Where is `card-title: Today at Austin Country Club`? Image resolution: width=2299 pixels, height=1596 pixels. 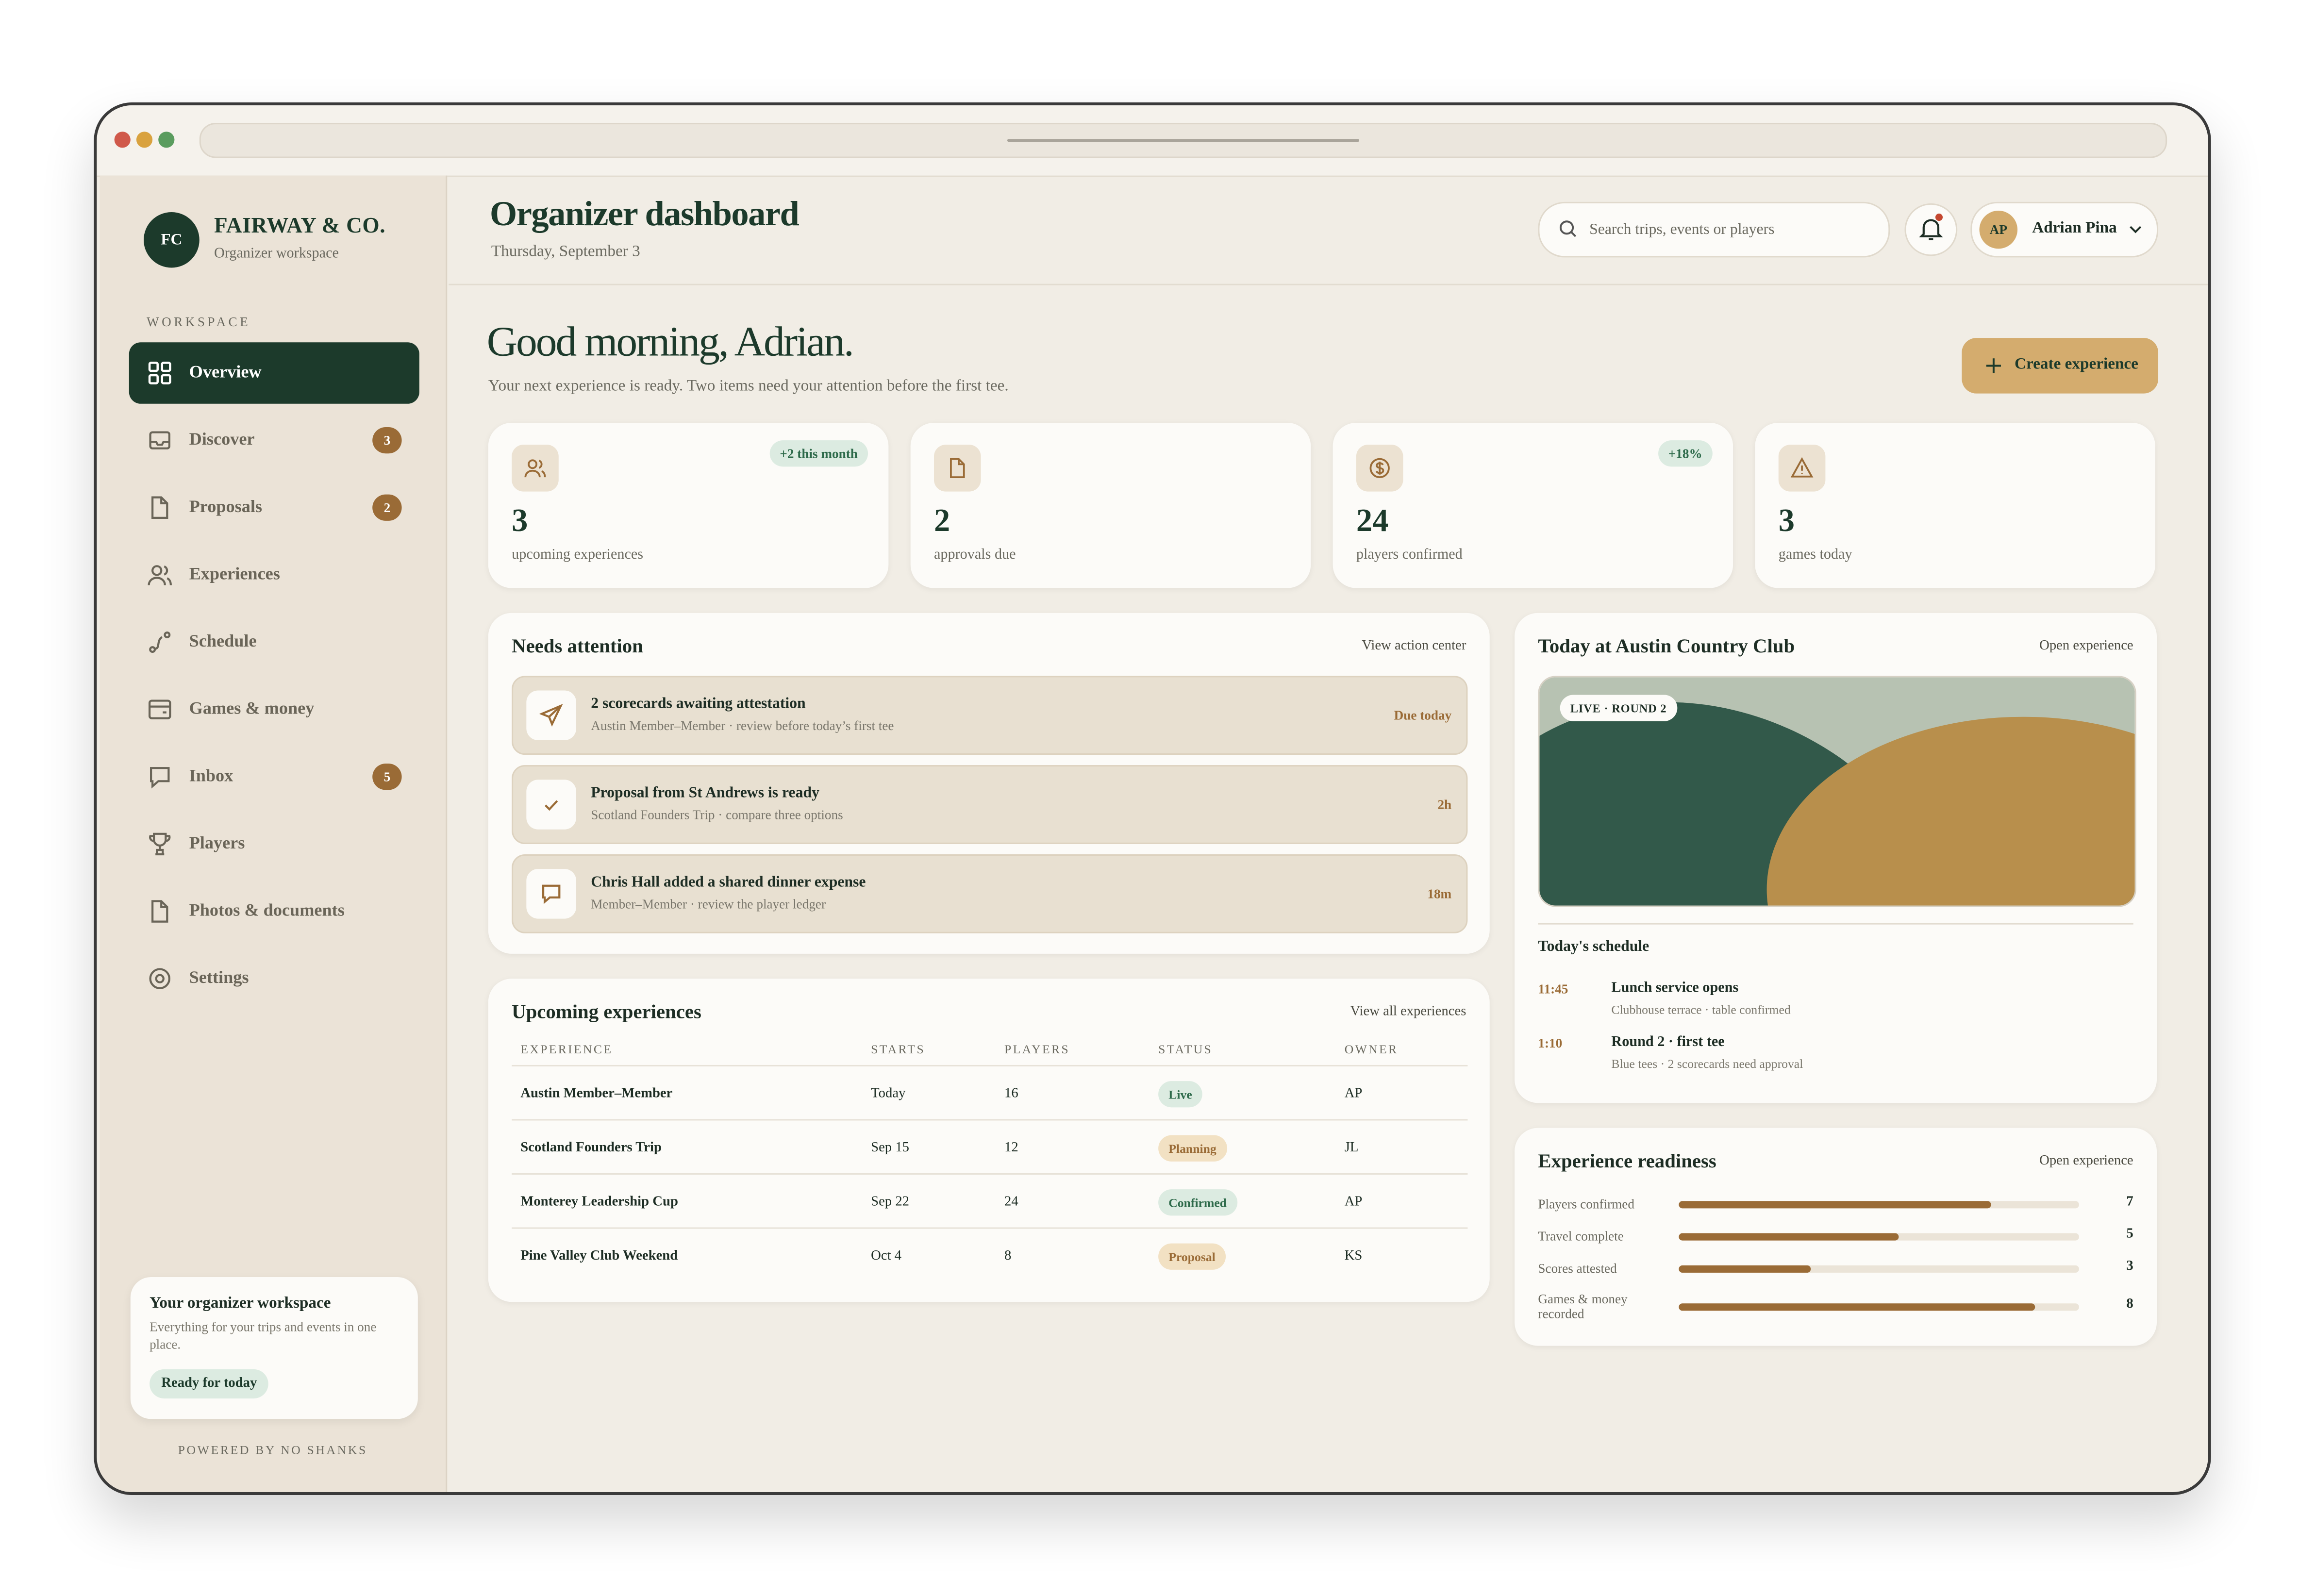 card-title: Today at Austin Country Club is located at coordinates (1666, 645).